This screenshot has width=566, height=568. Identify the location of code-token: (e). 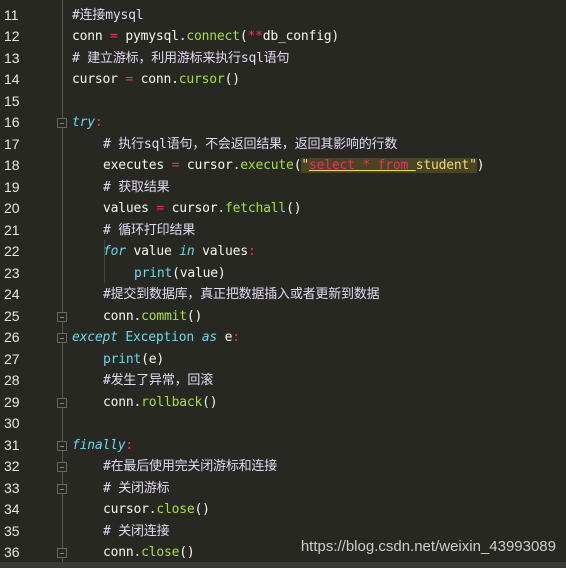
(153, 359).